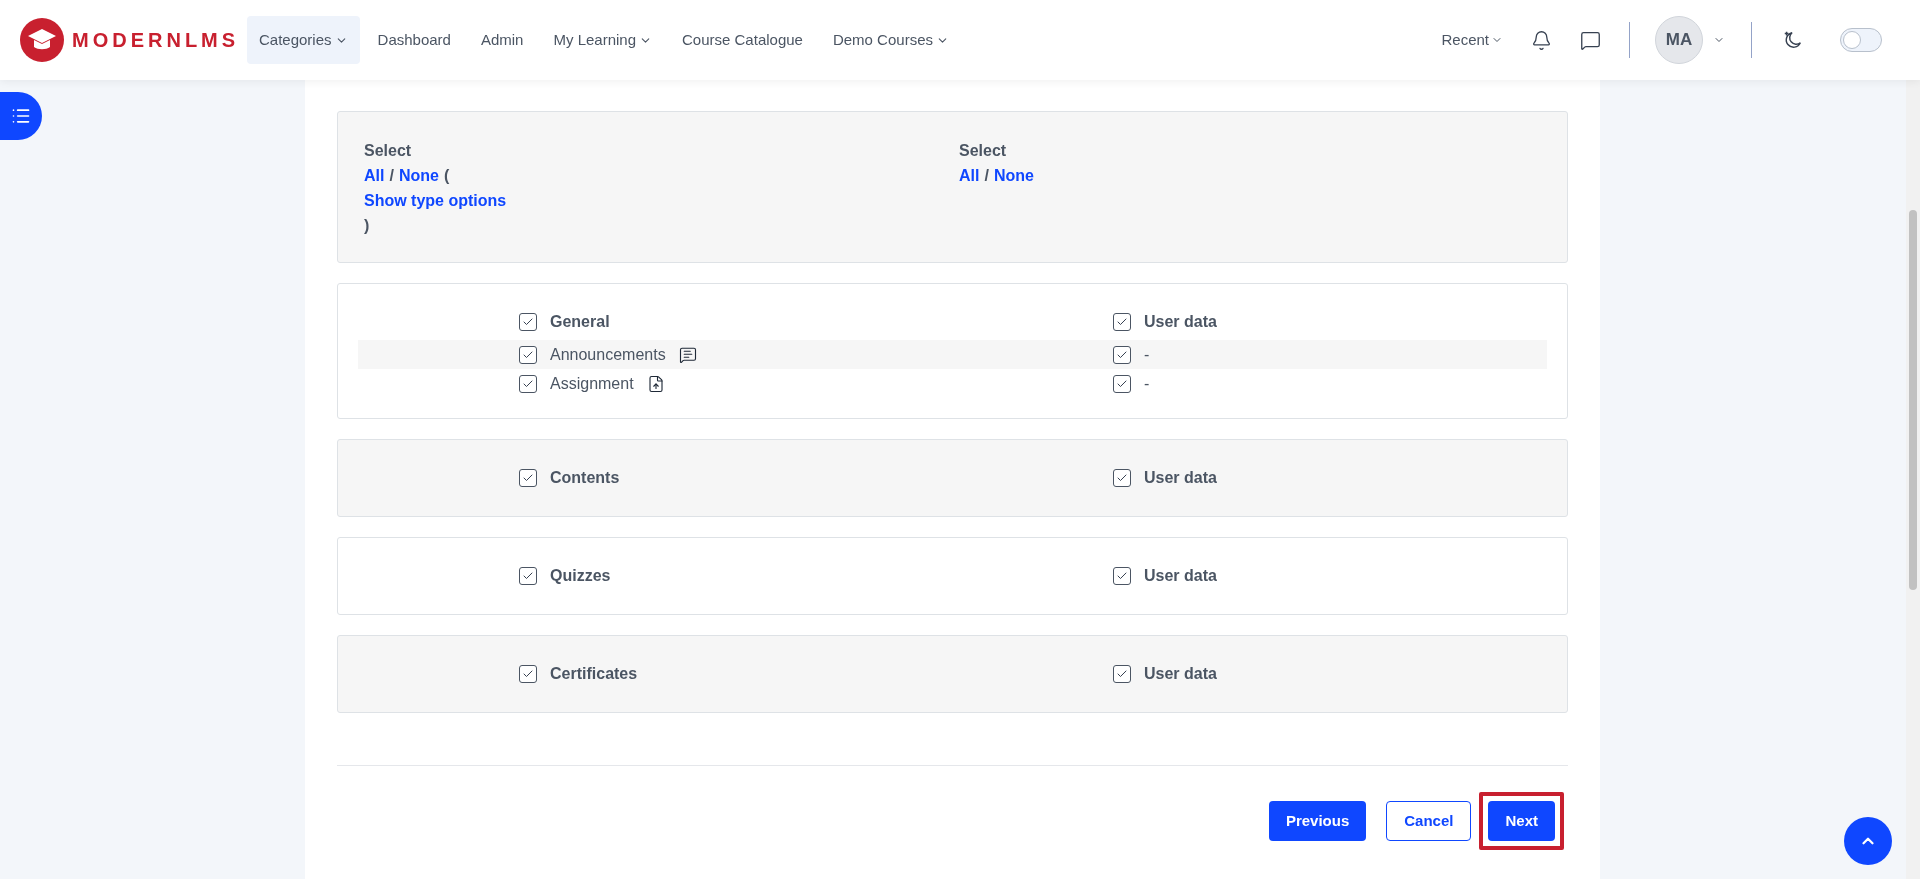 The image size is (1920, 879). Describe the element at coordinates (1317, 821) in the screenshot. I see `form-button: Previous` at that location.